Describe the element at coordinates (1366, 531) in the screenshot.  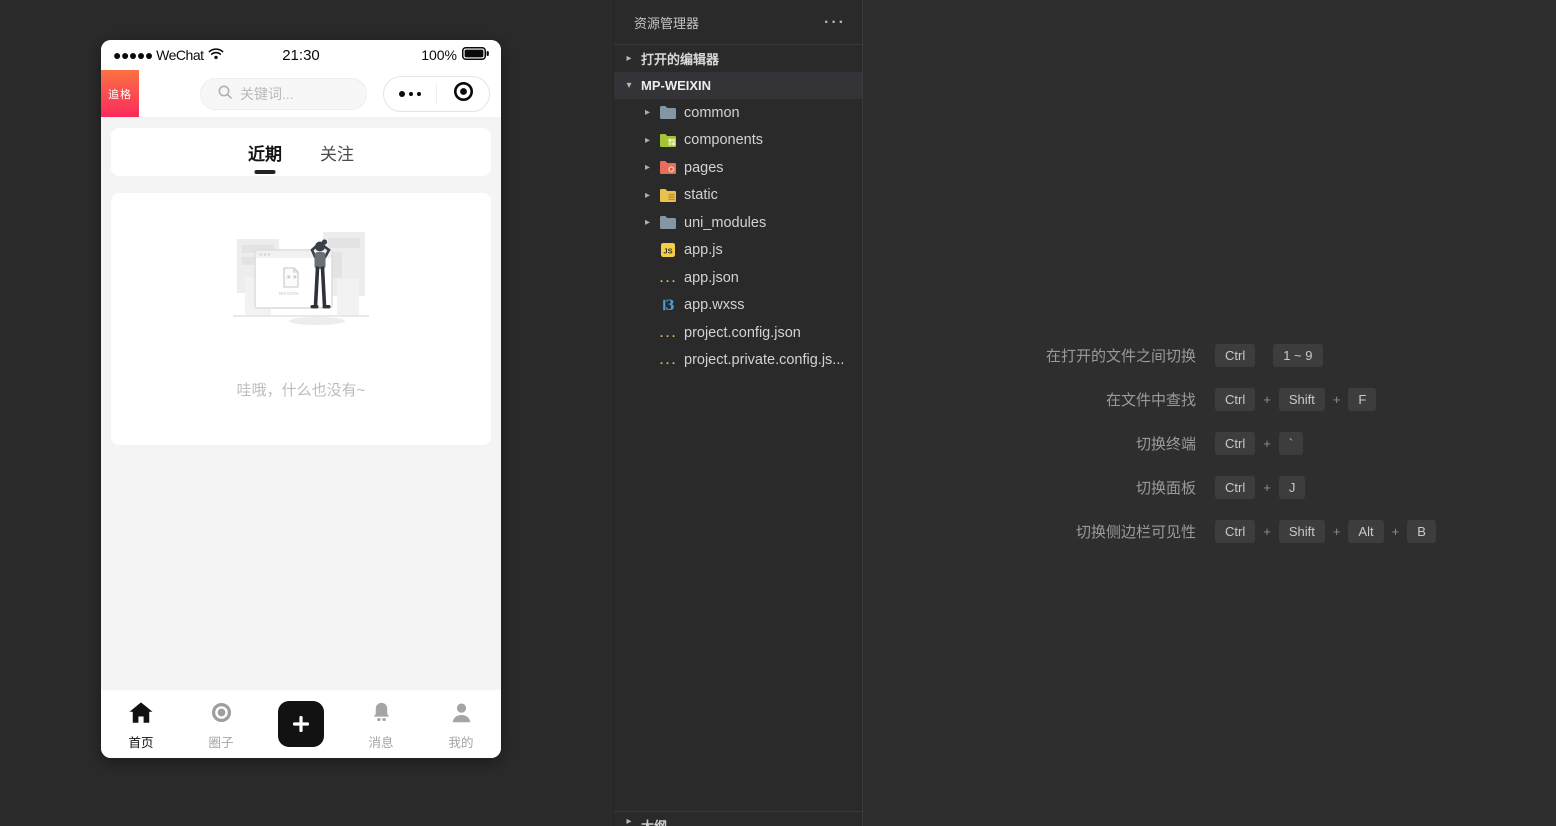
I see `keycap: Alt` at that location.